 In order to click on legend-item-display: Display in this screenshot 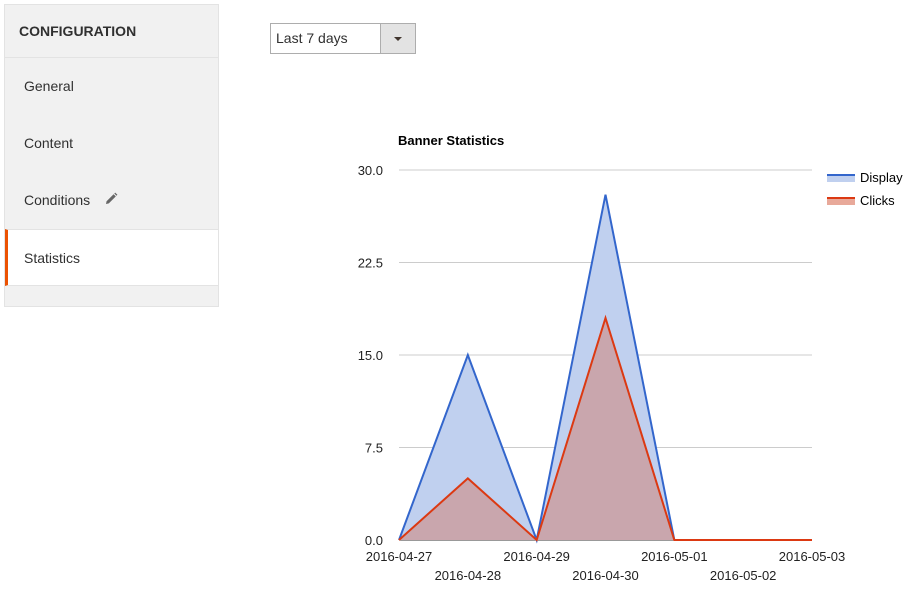, I will do `click(865, 177)`.